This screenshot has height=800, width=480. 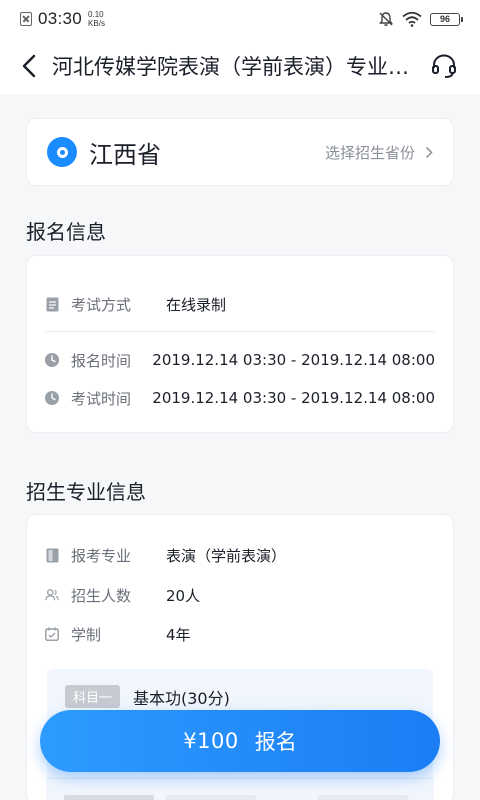 I want to click on headset-icon, so click(x=444, y=66).